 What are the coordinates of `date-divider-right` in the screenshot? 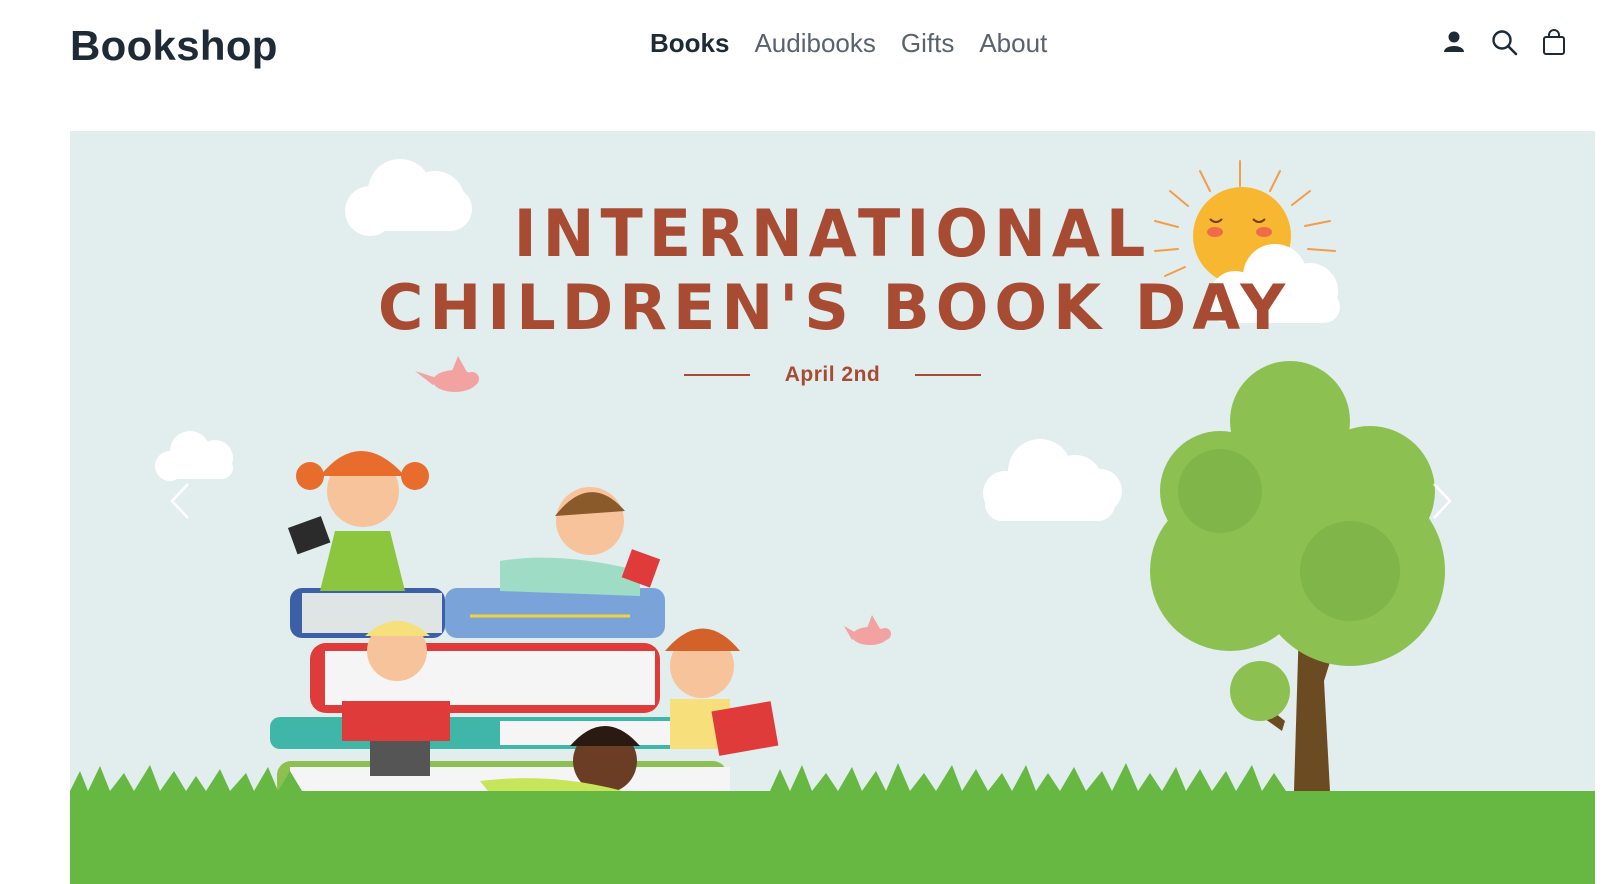 It's located at (947, 375).